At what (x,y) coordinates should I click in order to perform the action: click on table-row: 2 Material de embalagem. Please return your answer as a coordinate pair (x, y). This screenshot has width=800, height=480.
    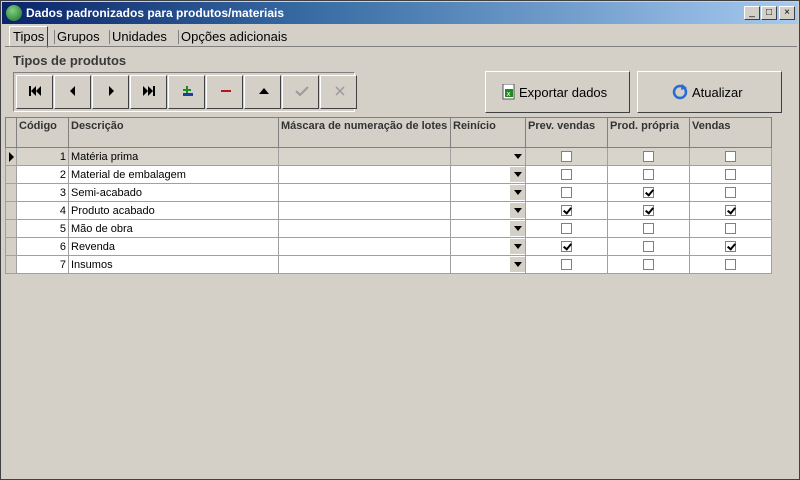
    Looking at the image, I should click on (388, 174).